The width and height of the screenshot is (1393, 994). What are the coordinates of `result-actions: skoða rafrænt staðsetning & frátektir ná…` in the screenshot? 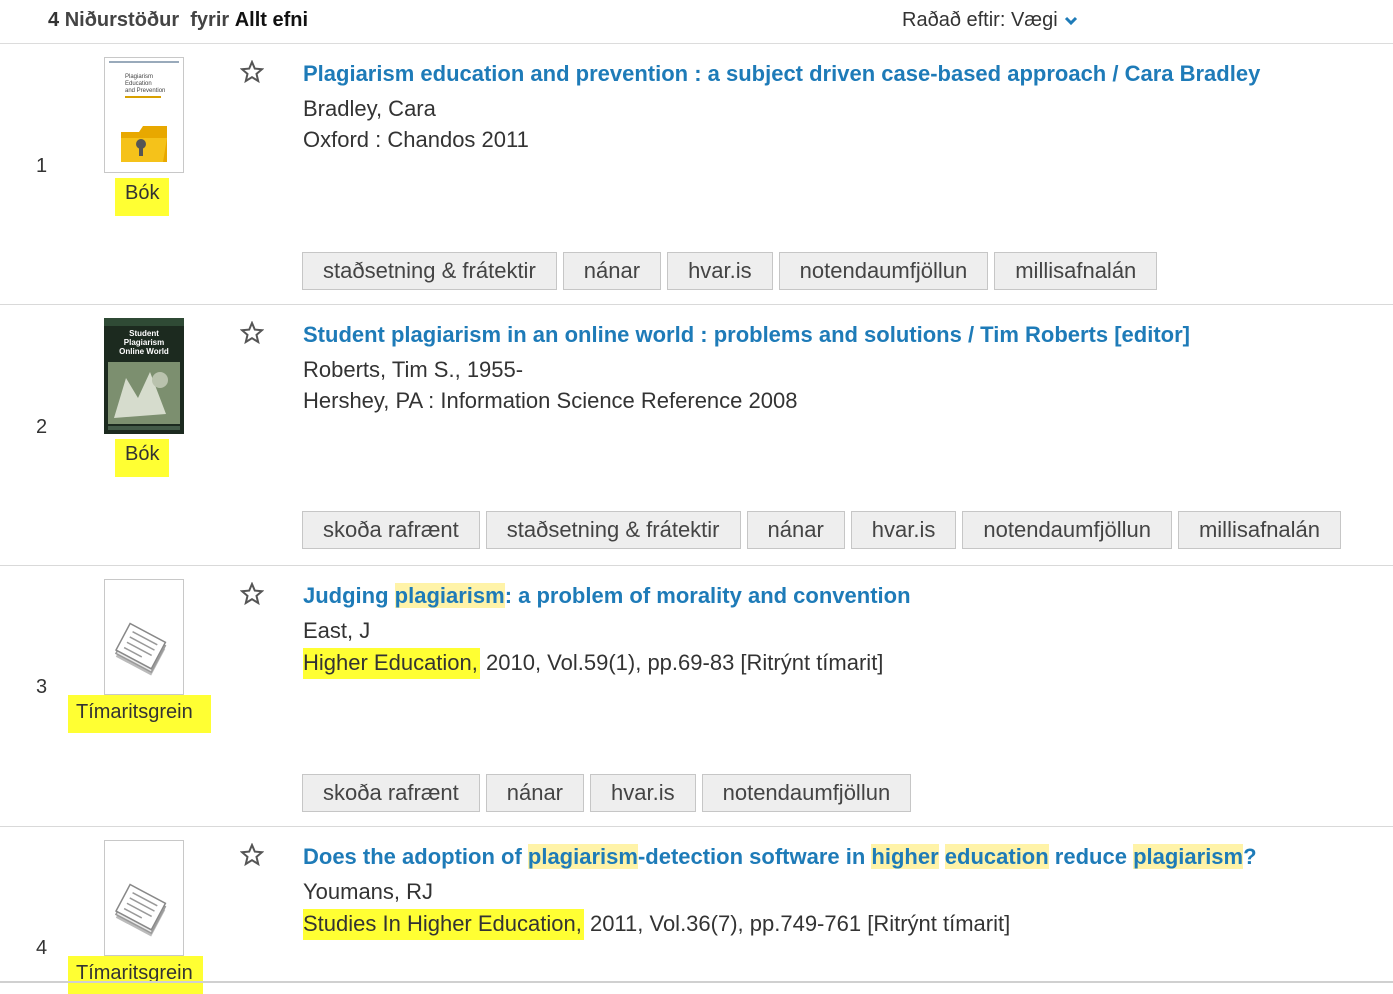 It's located at (822, 530).